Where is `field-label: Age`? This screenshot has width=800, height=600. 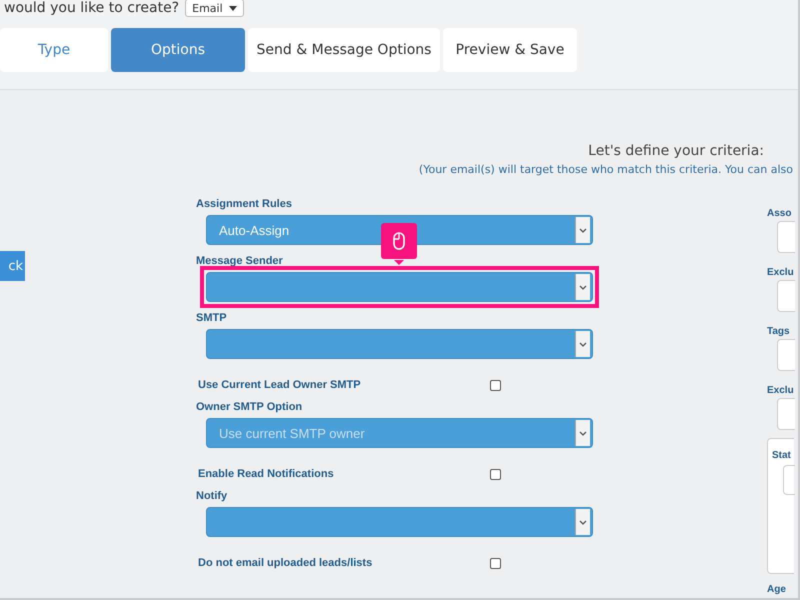 field-label: Age is located at coordinates (777, 590).